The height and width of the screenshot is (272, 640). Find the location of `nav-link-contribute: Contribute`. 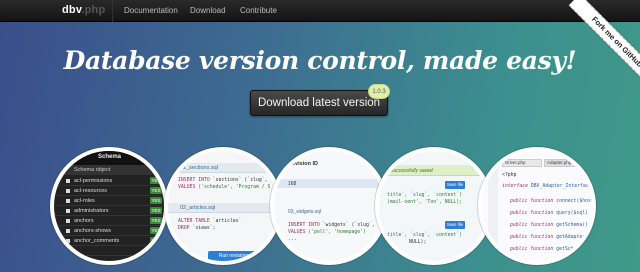

nav-link-contribute: Contribute is located at coordinates (258, 10).